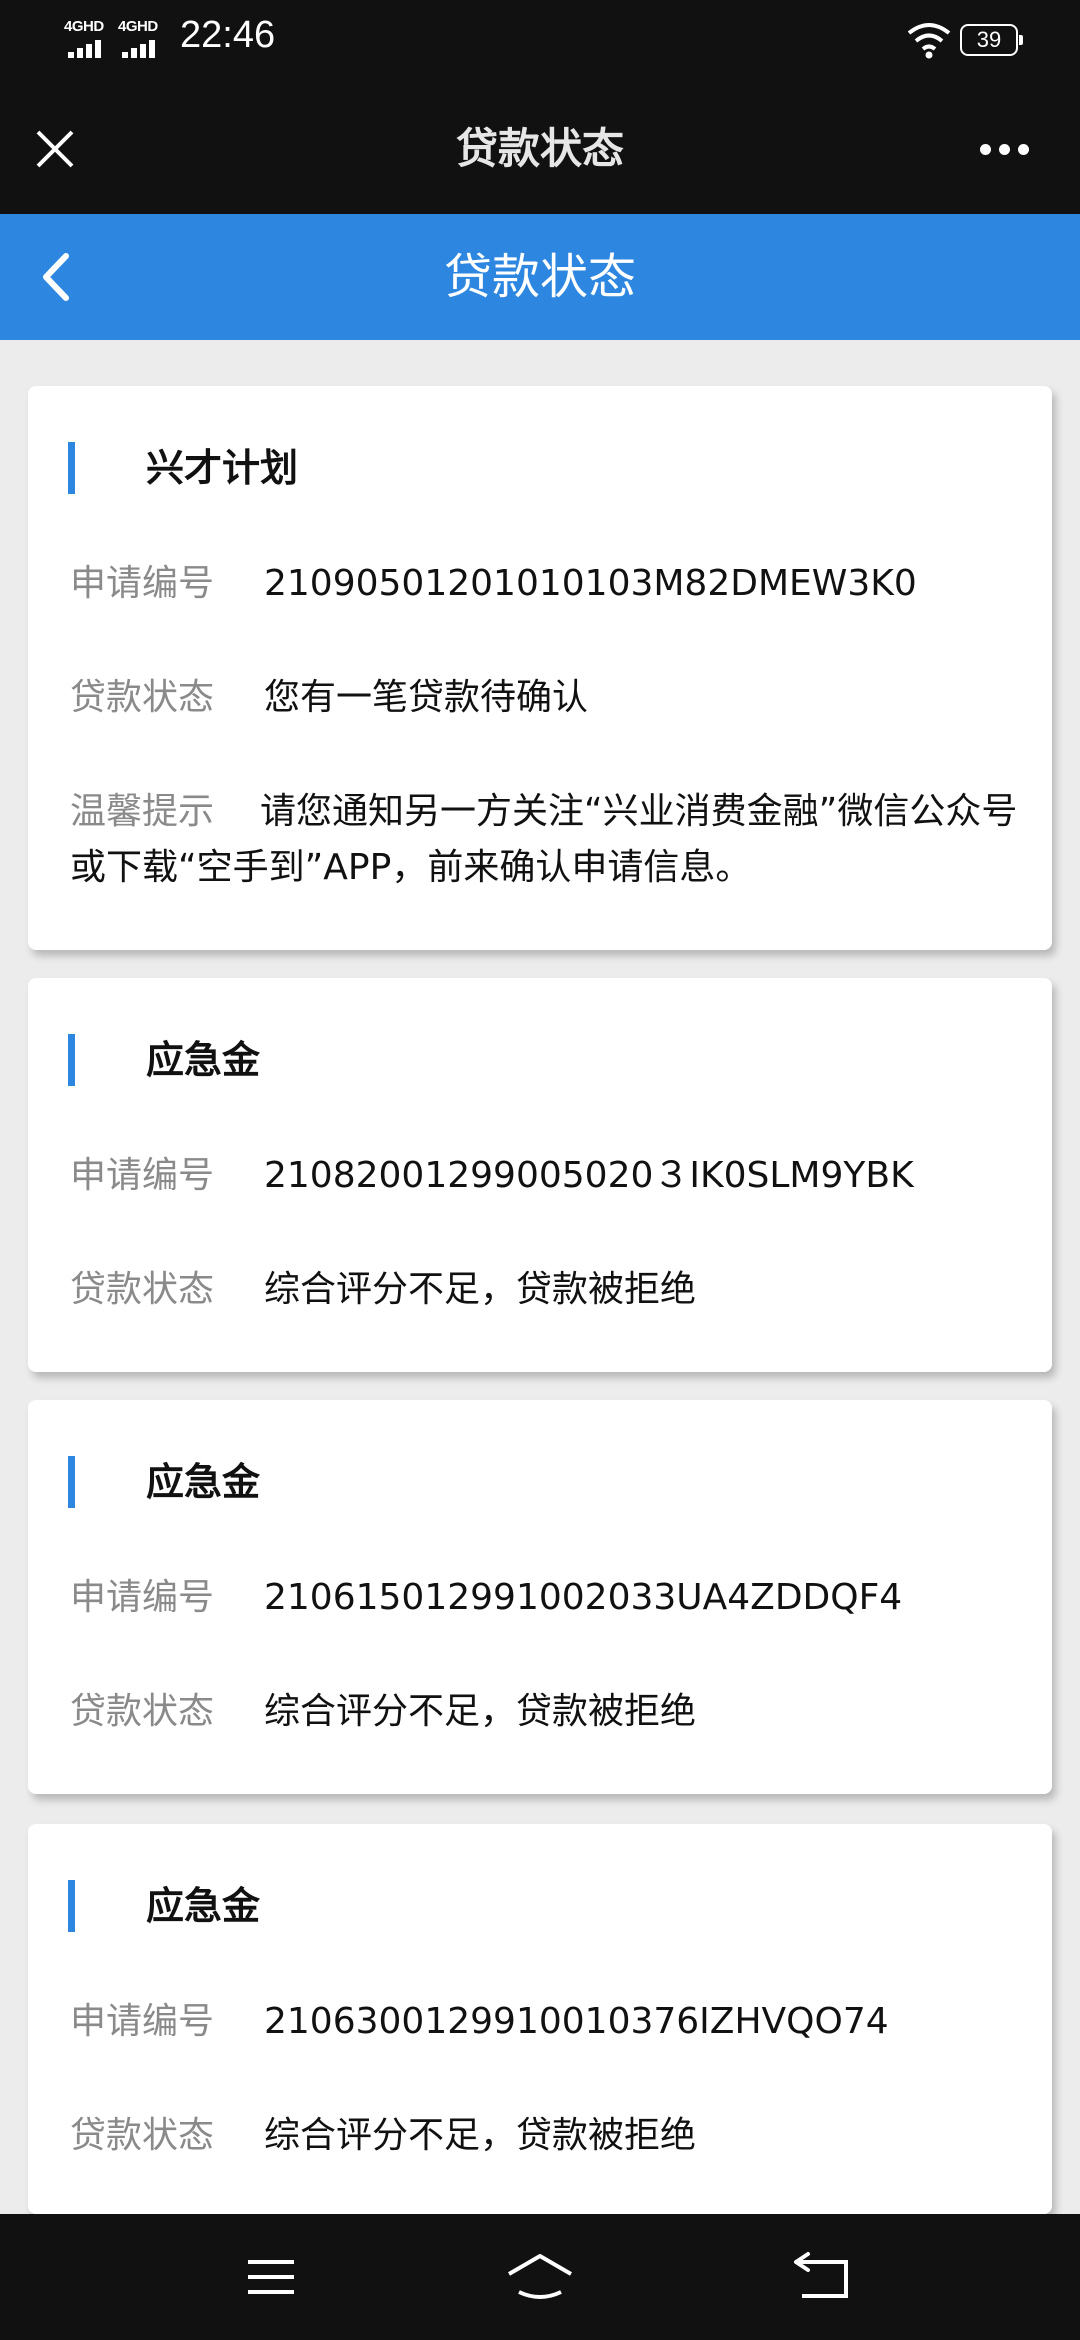 The image size is (1080, 2340). I want to click on application-number-row: 申请编号 2106300129910010376IZHVQO74, so click(560, 2022).